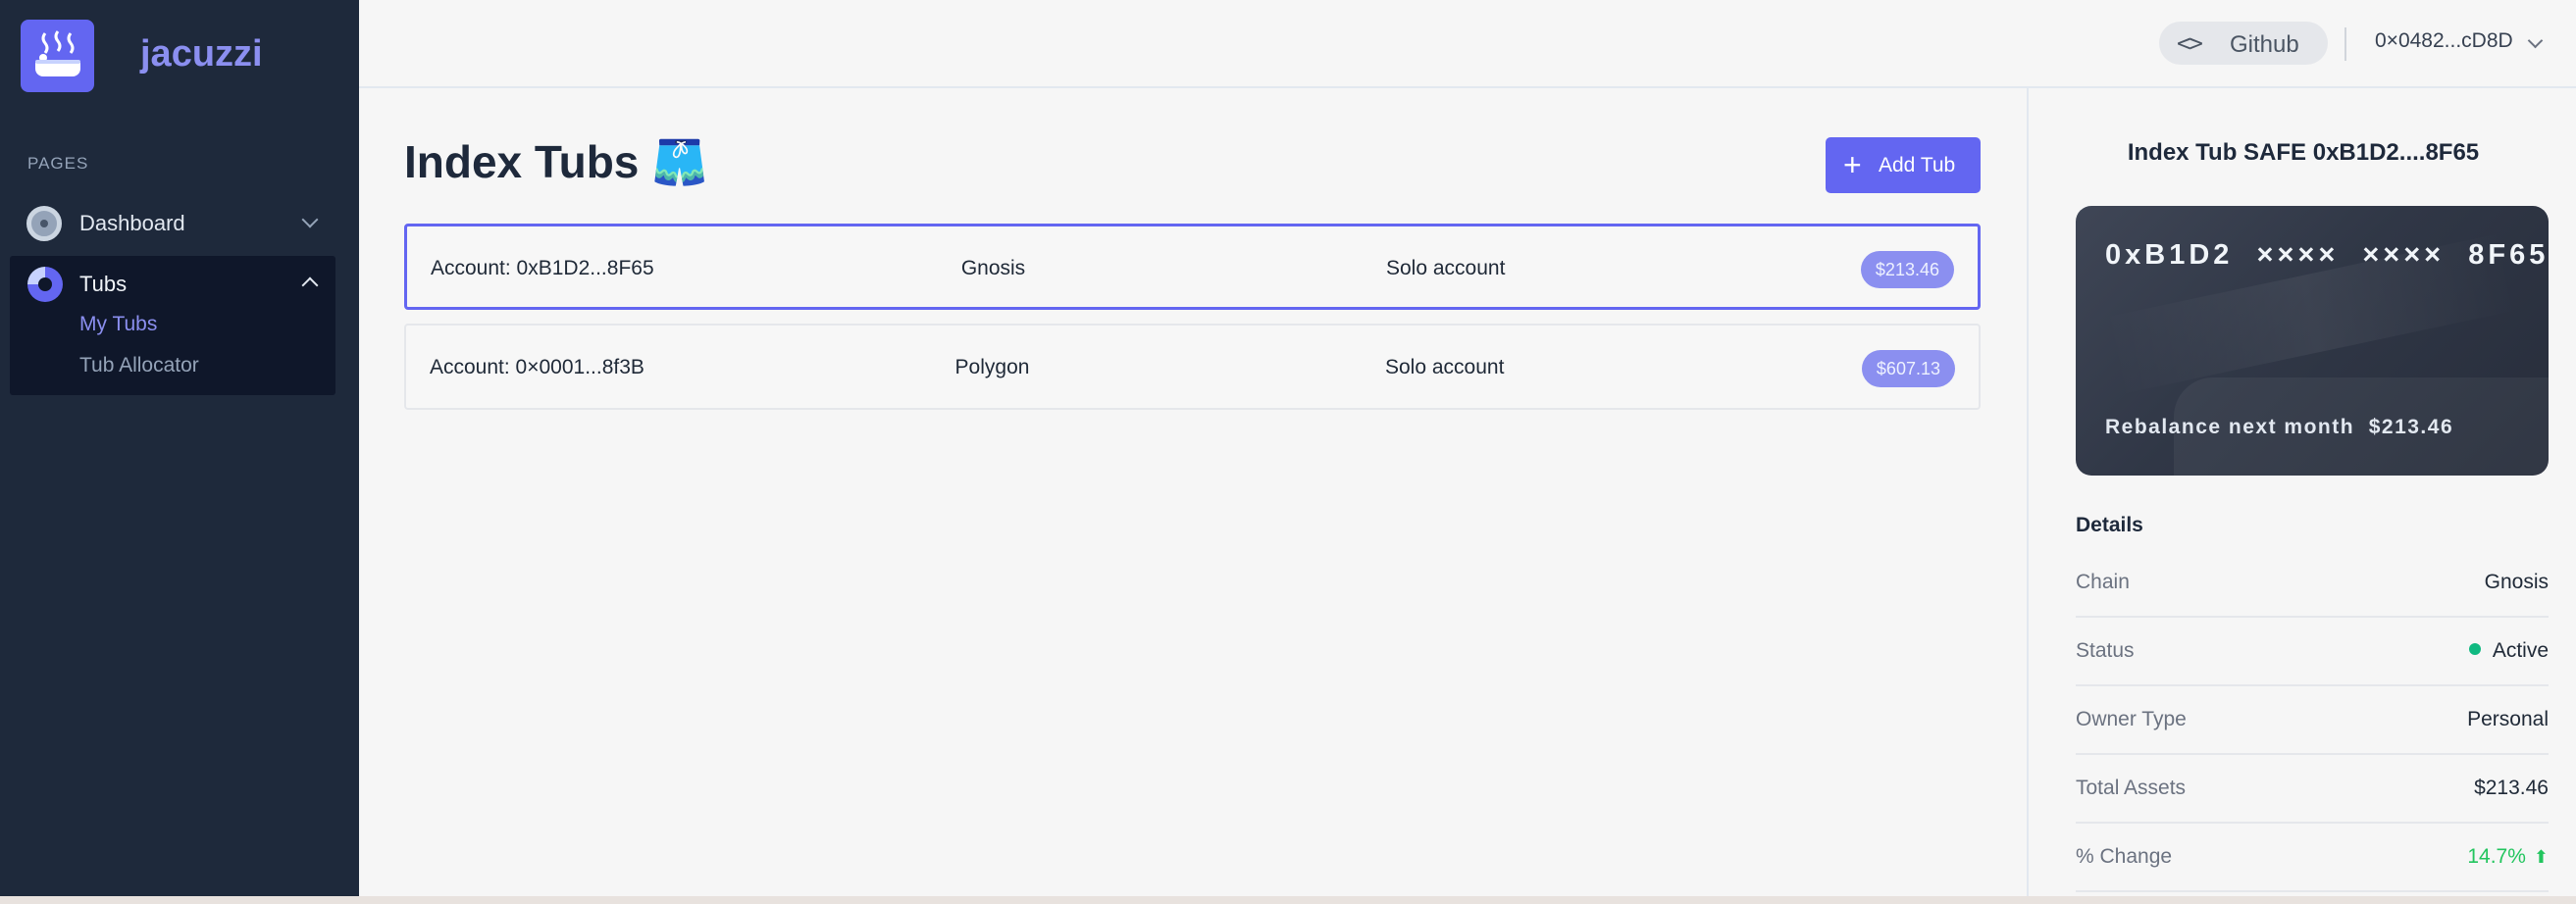 Image resolution: width=2576 pixels, height=904 pixels. Describe the element at coordinates (310, 285) in the screenshot. I see `chevron-up-icon` at that location.